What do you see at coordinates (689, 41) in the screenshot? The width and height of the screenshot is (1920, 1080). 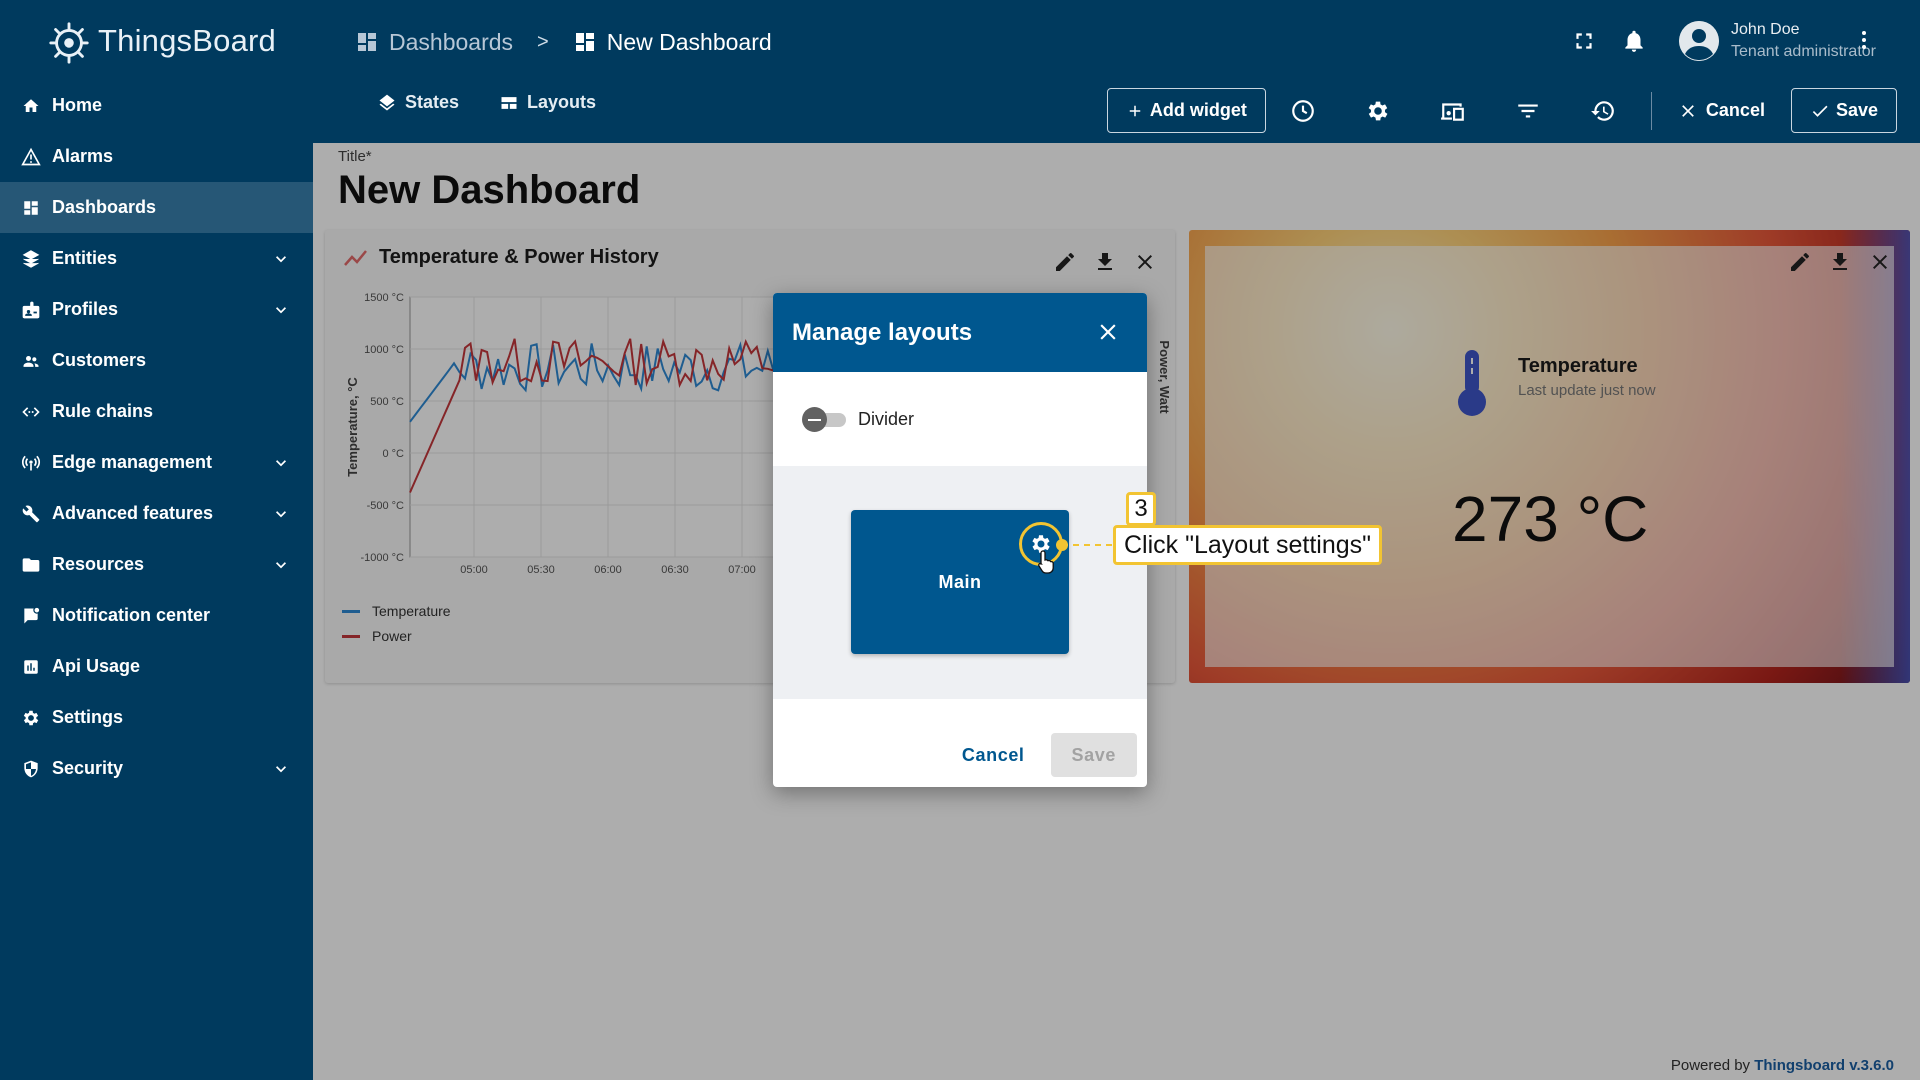 I see `breadcrumb-current-label: New Dashboard` at bounding box center [689, 41].